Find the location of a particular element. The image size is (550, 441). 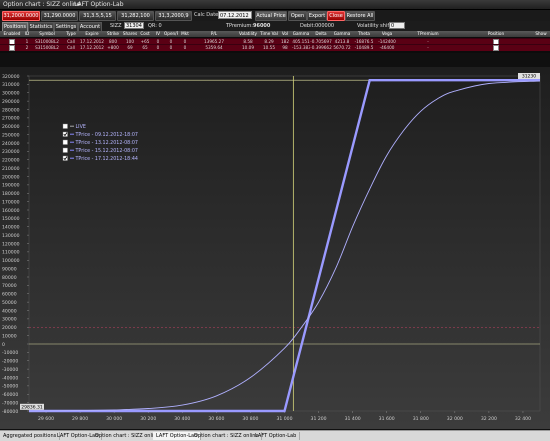

quote-button-1: 31,2000.0000 is located at coordinates (21, 16).